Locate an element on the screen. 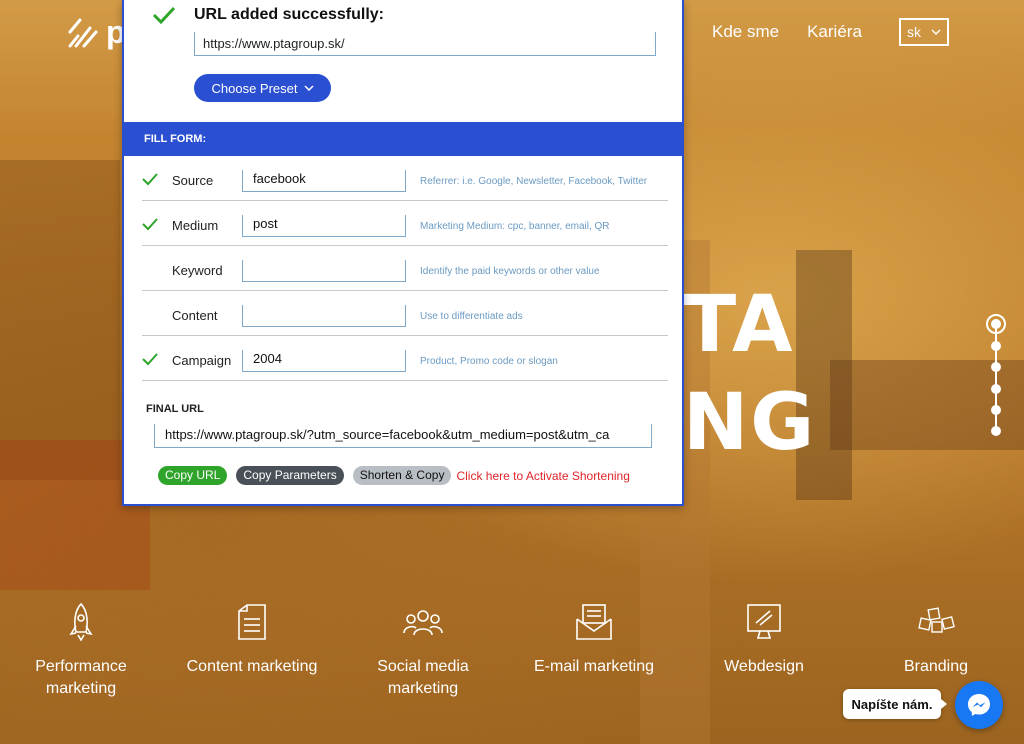  content-label: Content is located at coordinates (195, 315).